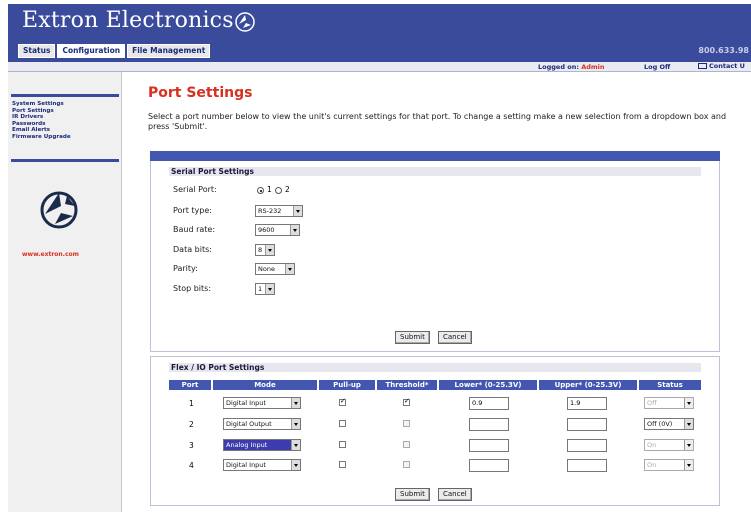 This screenshot has width=751, height=512. I want to click on port-3-status-value: On, so click(652, 445).